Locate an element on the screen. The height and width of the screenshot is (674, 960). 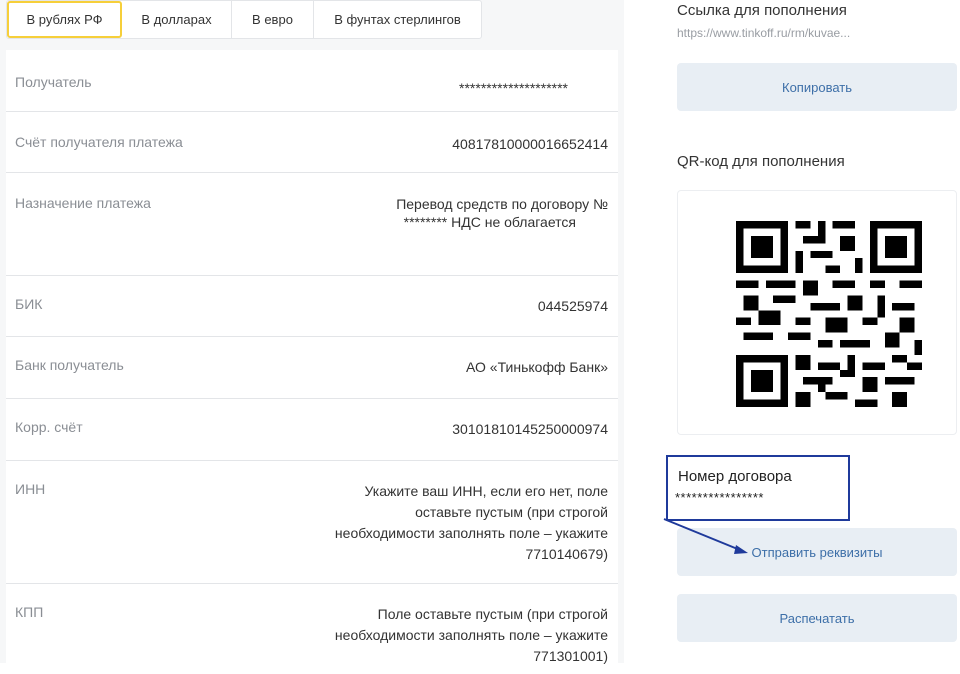
copy-button: Копировать is located at coordinates (817, 87).